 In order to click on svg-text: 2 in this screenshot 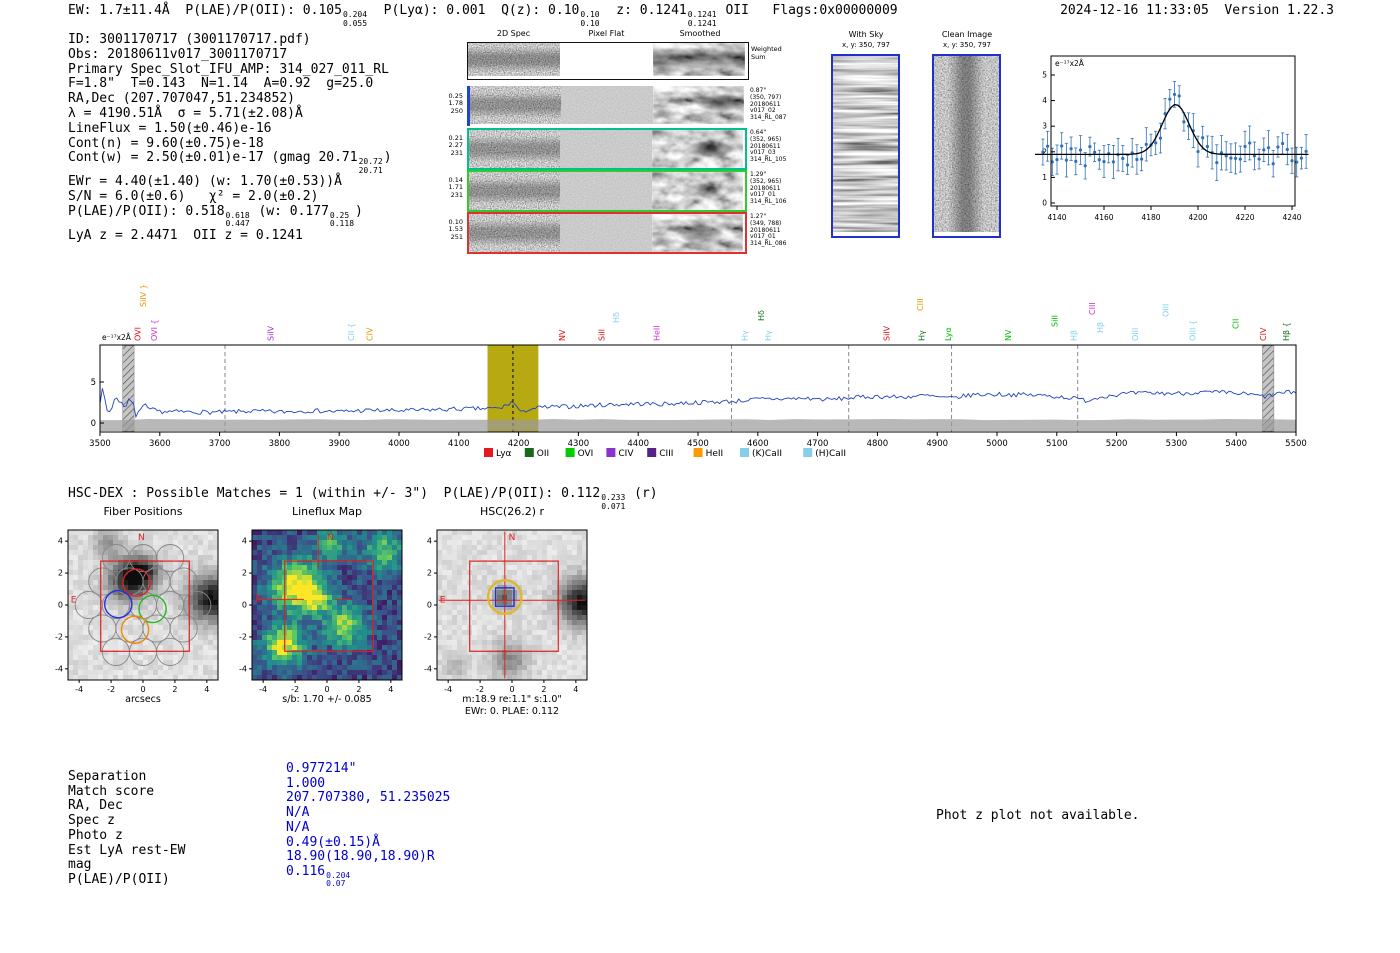, I will do `click(1044, 151)`.